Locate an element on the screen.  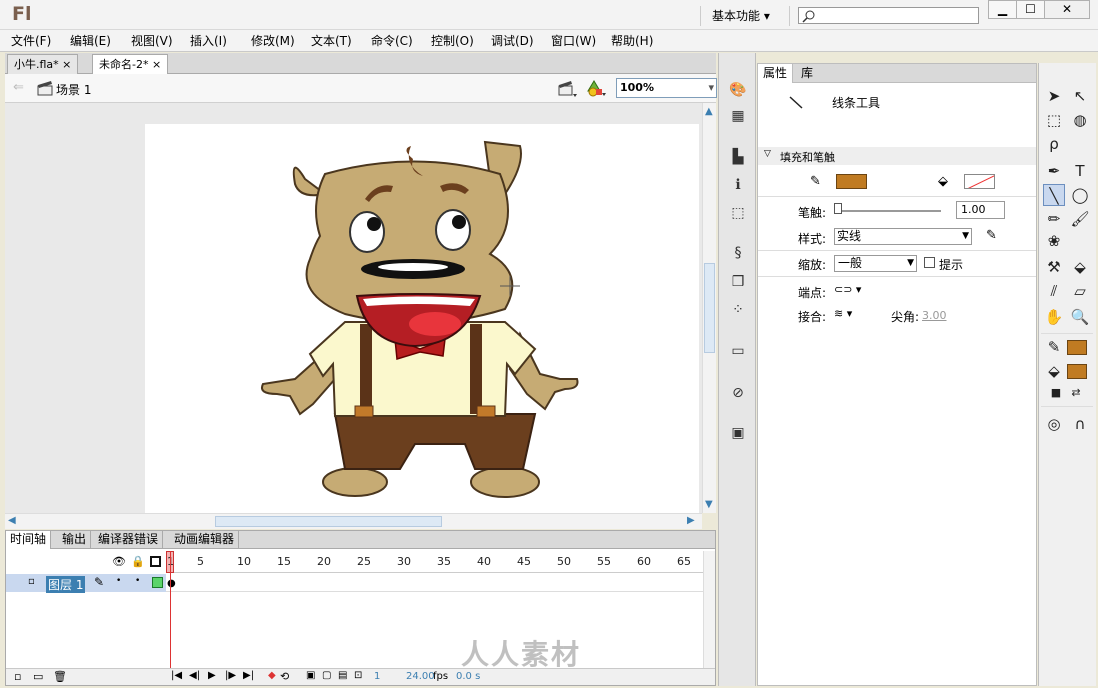
stroke-style-select: 实线 ▼ is located at coordinates (903, 236).